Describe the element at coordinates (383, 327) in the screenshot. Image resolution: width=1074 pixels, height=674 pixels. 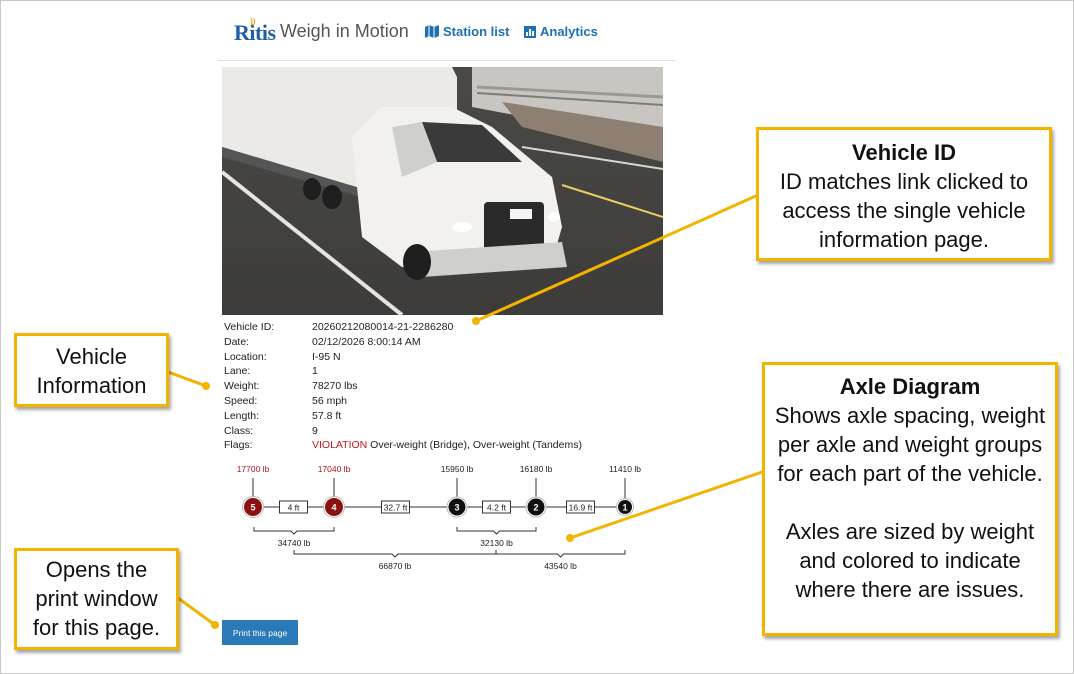
I see `vehicle-id-value: 20260212080014-21-2286280` at that location.